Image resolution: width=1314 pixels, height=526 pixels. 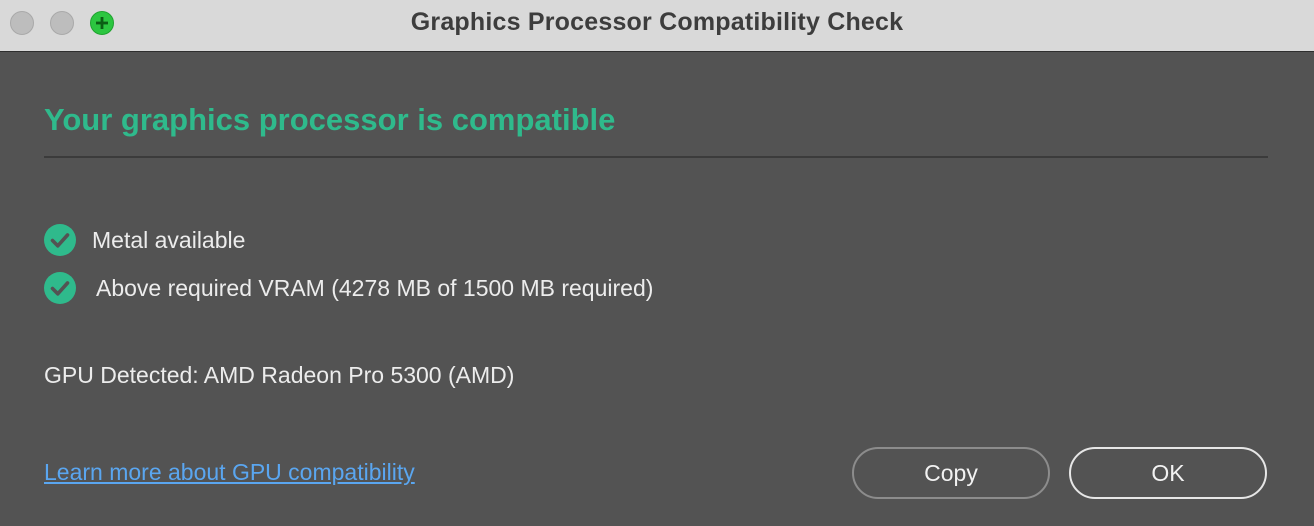 I want to click on check-item-metal: Metal available, so click(x=144, y=240).